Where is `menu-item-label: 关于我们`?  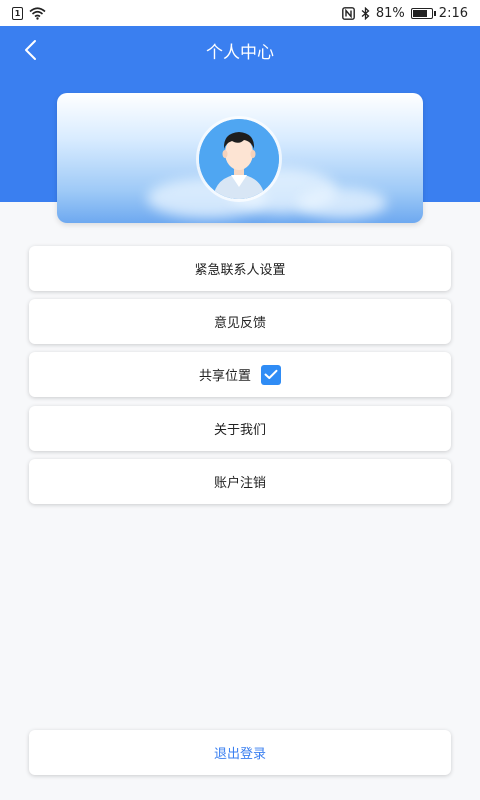
menu-item-label: 关于我们 is located at coordinates (239, 430).